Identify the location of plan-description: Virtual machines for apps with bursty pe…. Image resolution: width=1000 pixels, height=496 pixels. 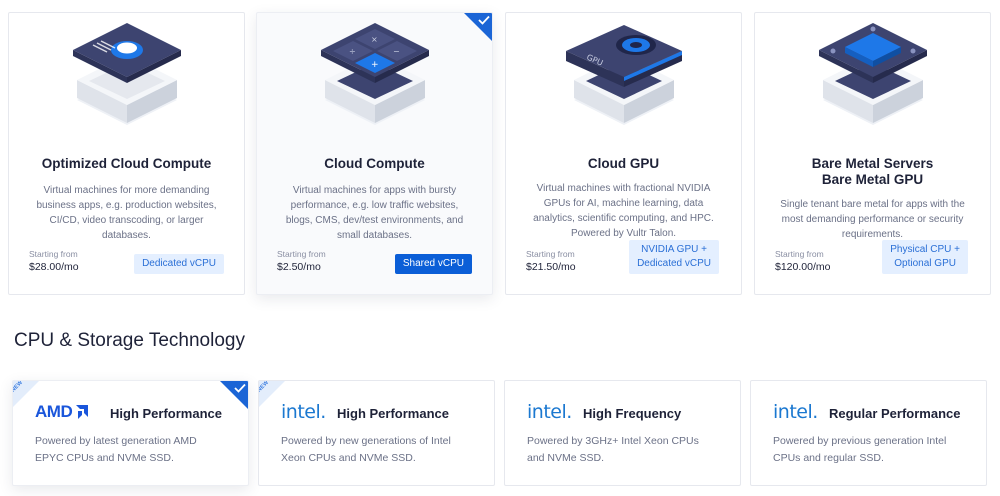
(374, 213).